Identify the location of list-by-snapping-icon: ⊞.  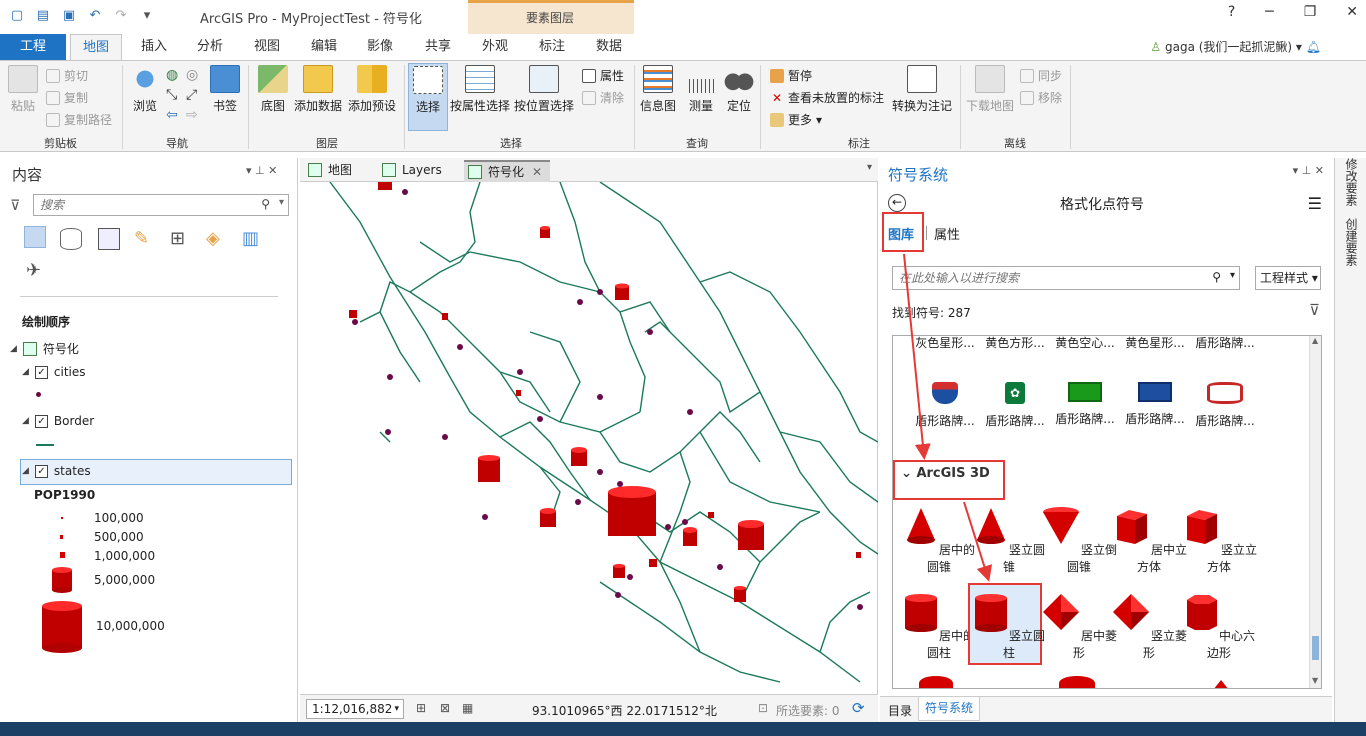
(181, 239).